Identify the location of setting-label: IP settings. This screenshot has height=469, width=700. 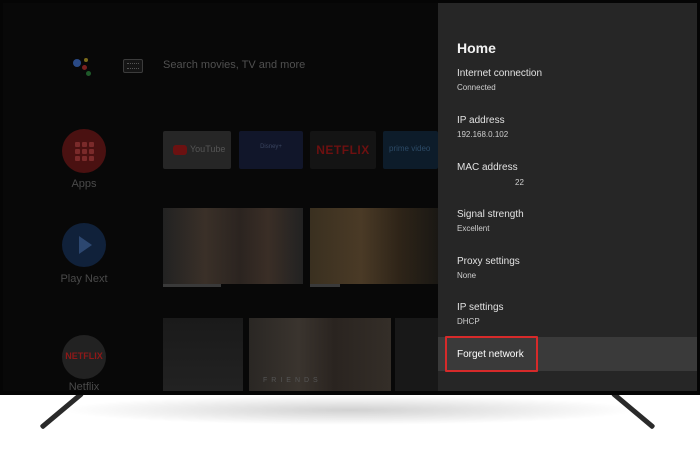
(480, 307).